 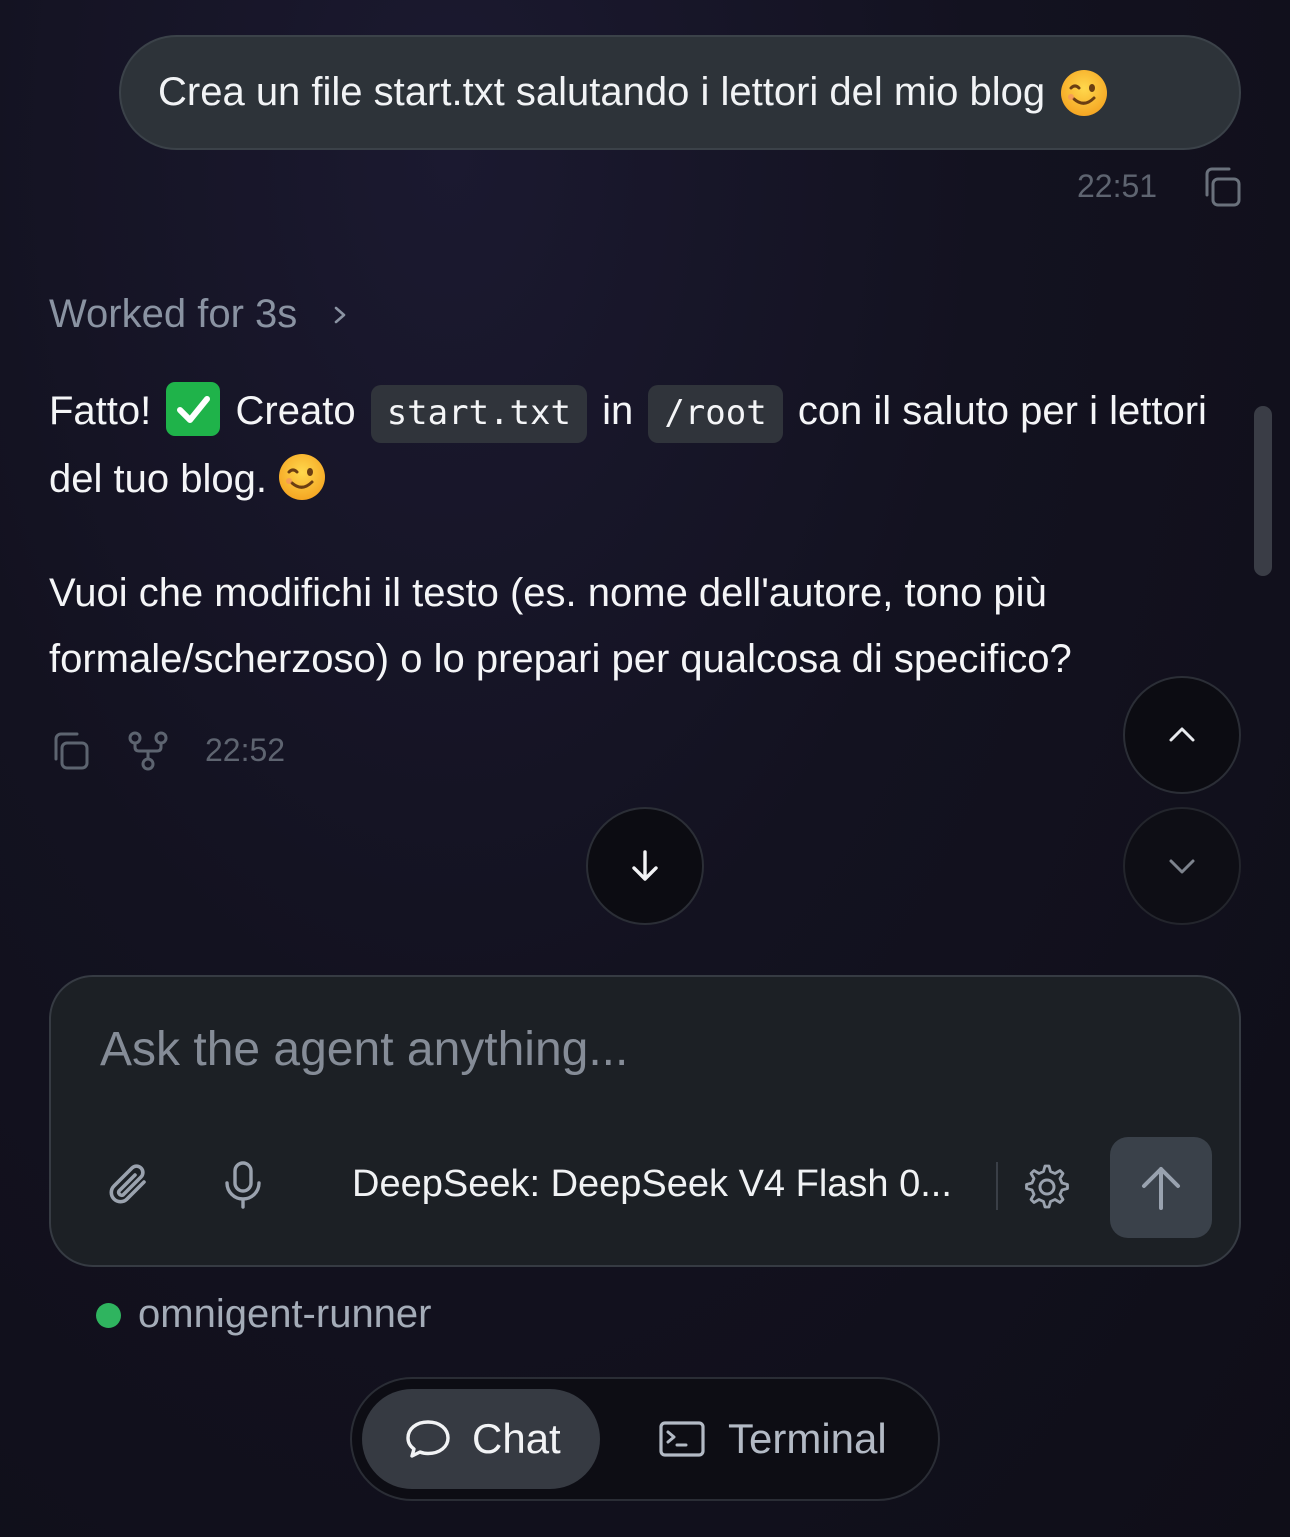 I want to click on runner-name: omnigent-runner, so click(x=285, y=1314).